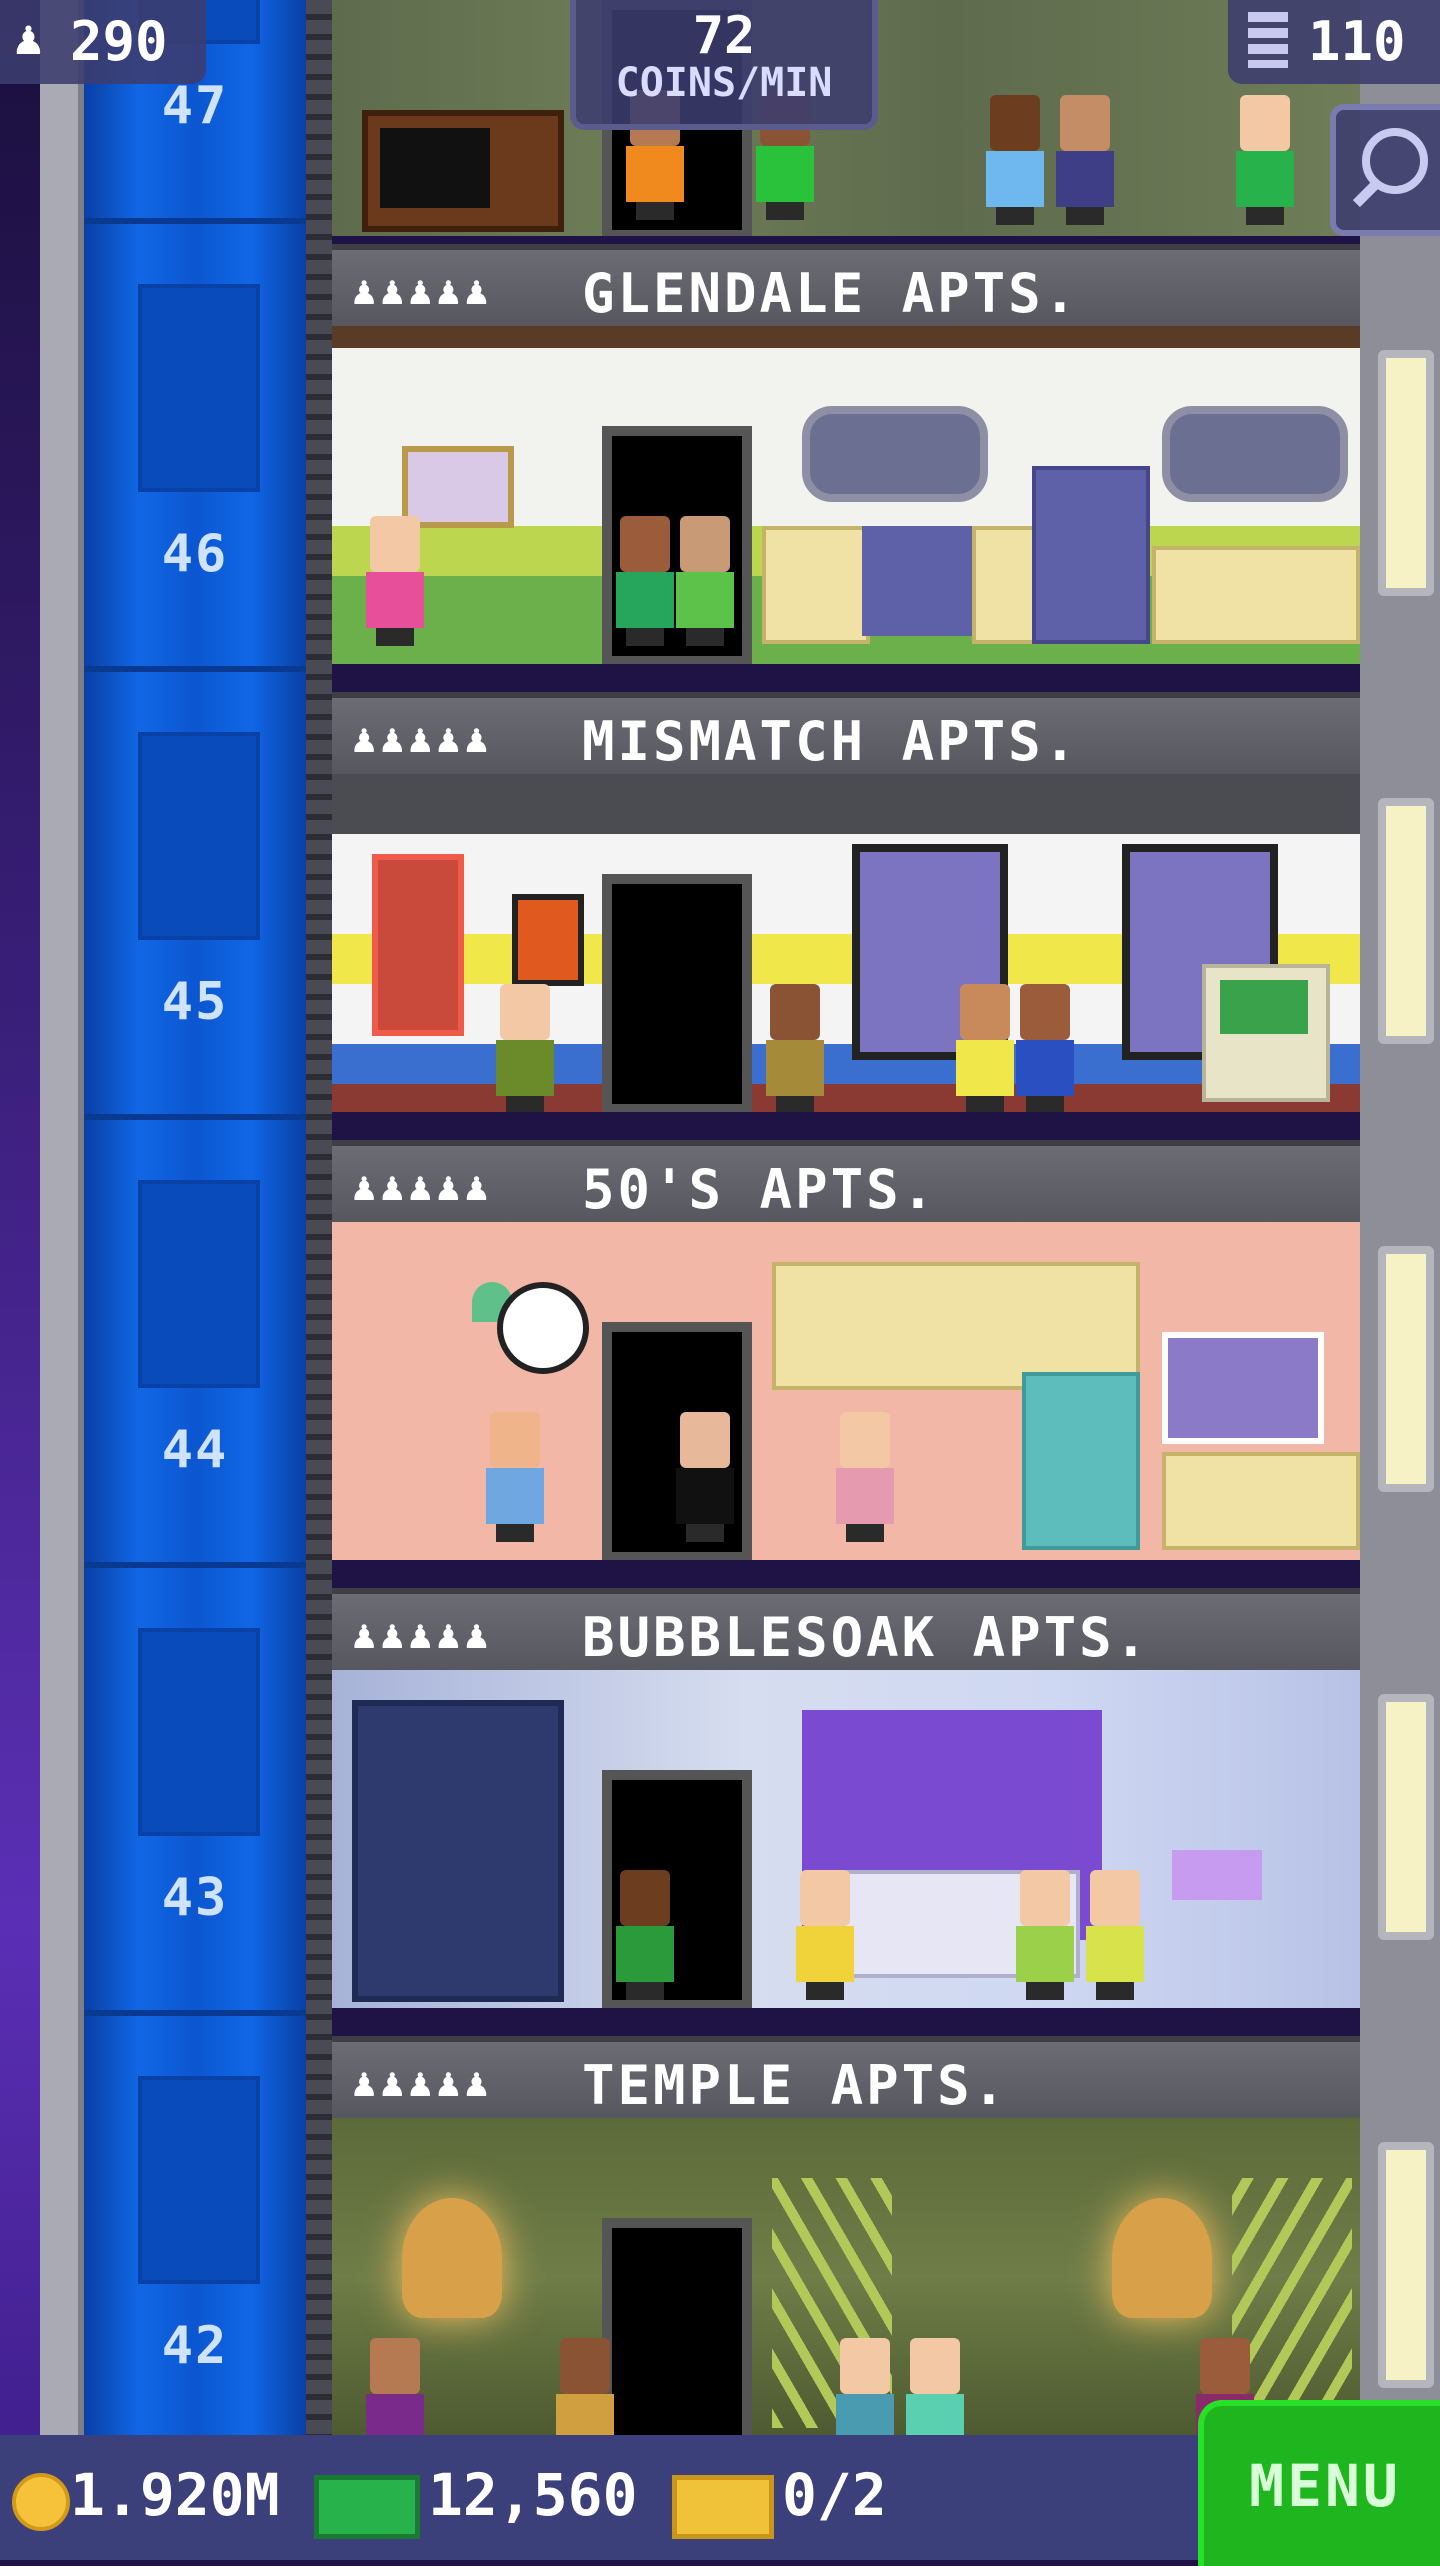 This screenshot has width=1440, height=2566. What do you see at coordinates (724, 36) in the screenshot?
I see `coins-per-min-value: 72` at bounding box center [724, 36].